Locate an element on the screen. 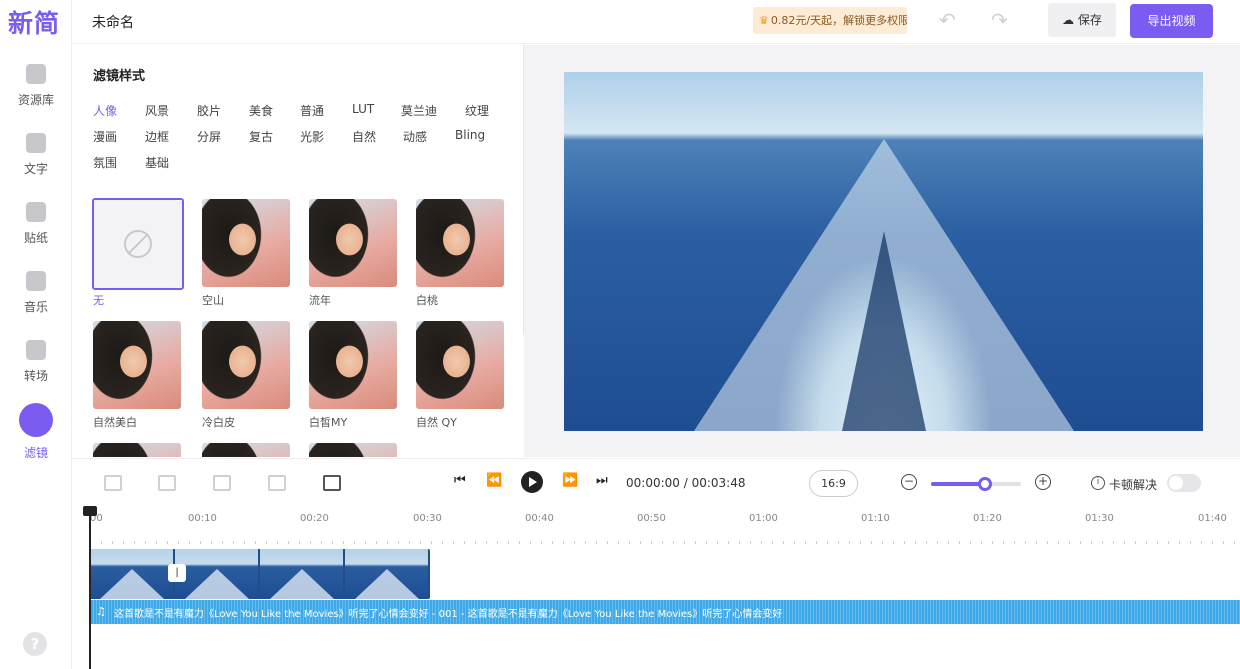 This screenshot has width=1240, height=669. filter-category-tab: 人像 is located at coordinates (105, 110).